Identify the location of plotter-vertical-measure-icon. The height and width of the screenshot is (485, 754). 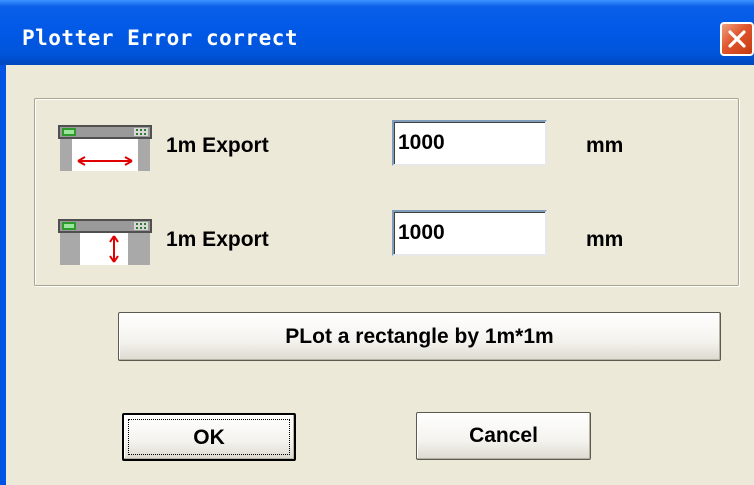
(105, 241).